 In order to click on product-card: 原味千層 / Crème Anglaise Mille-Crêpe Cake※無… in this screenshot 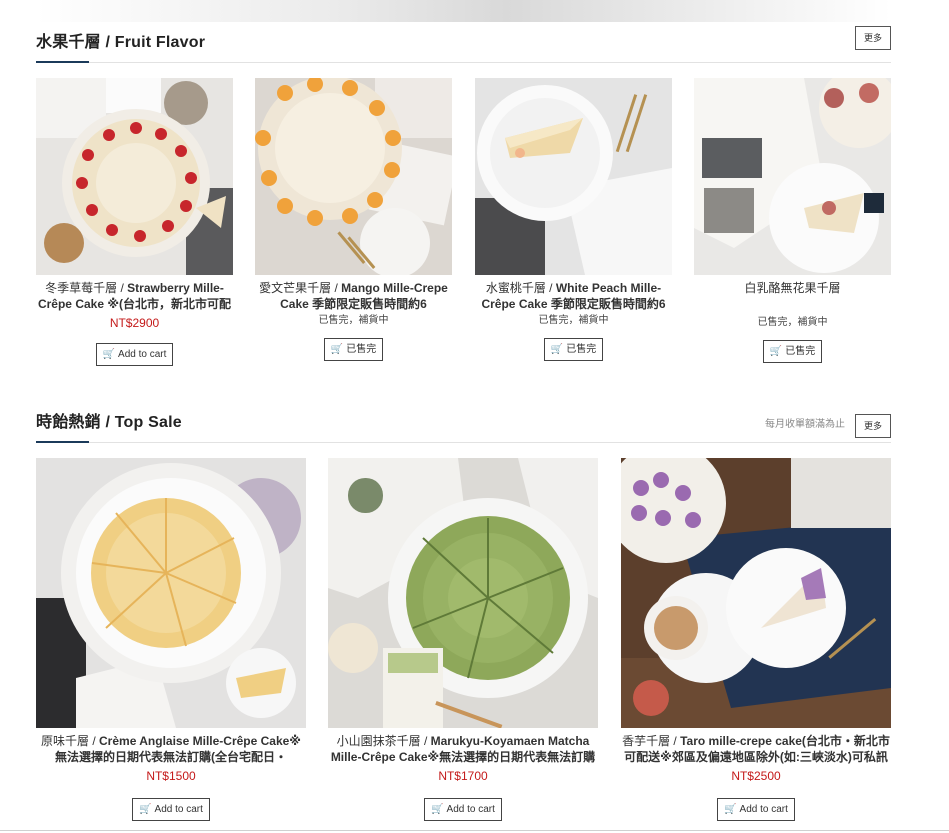, I will do `click(171, 639)`.